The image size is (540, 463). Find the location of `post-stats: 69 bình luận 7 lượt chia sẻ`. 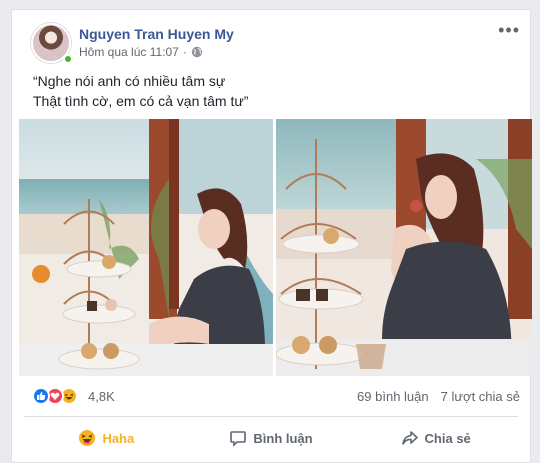

post-stats: 69 bình luận 7 lượt chia sẻ is located at coordinates (438, 396).